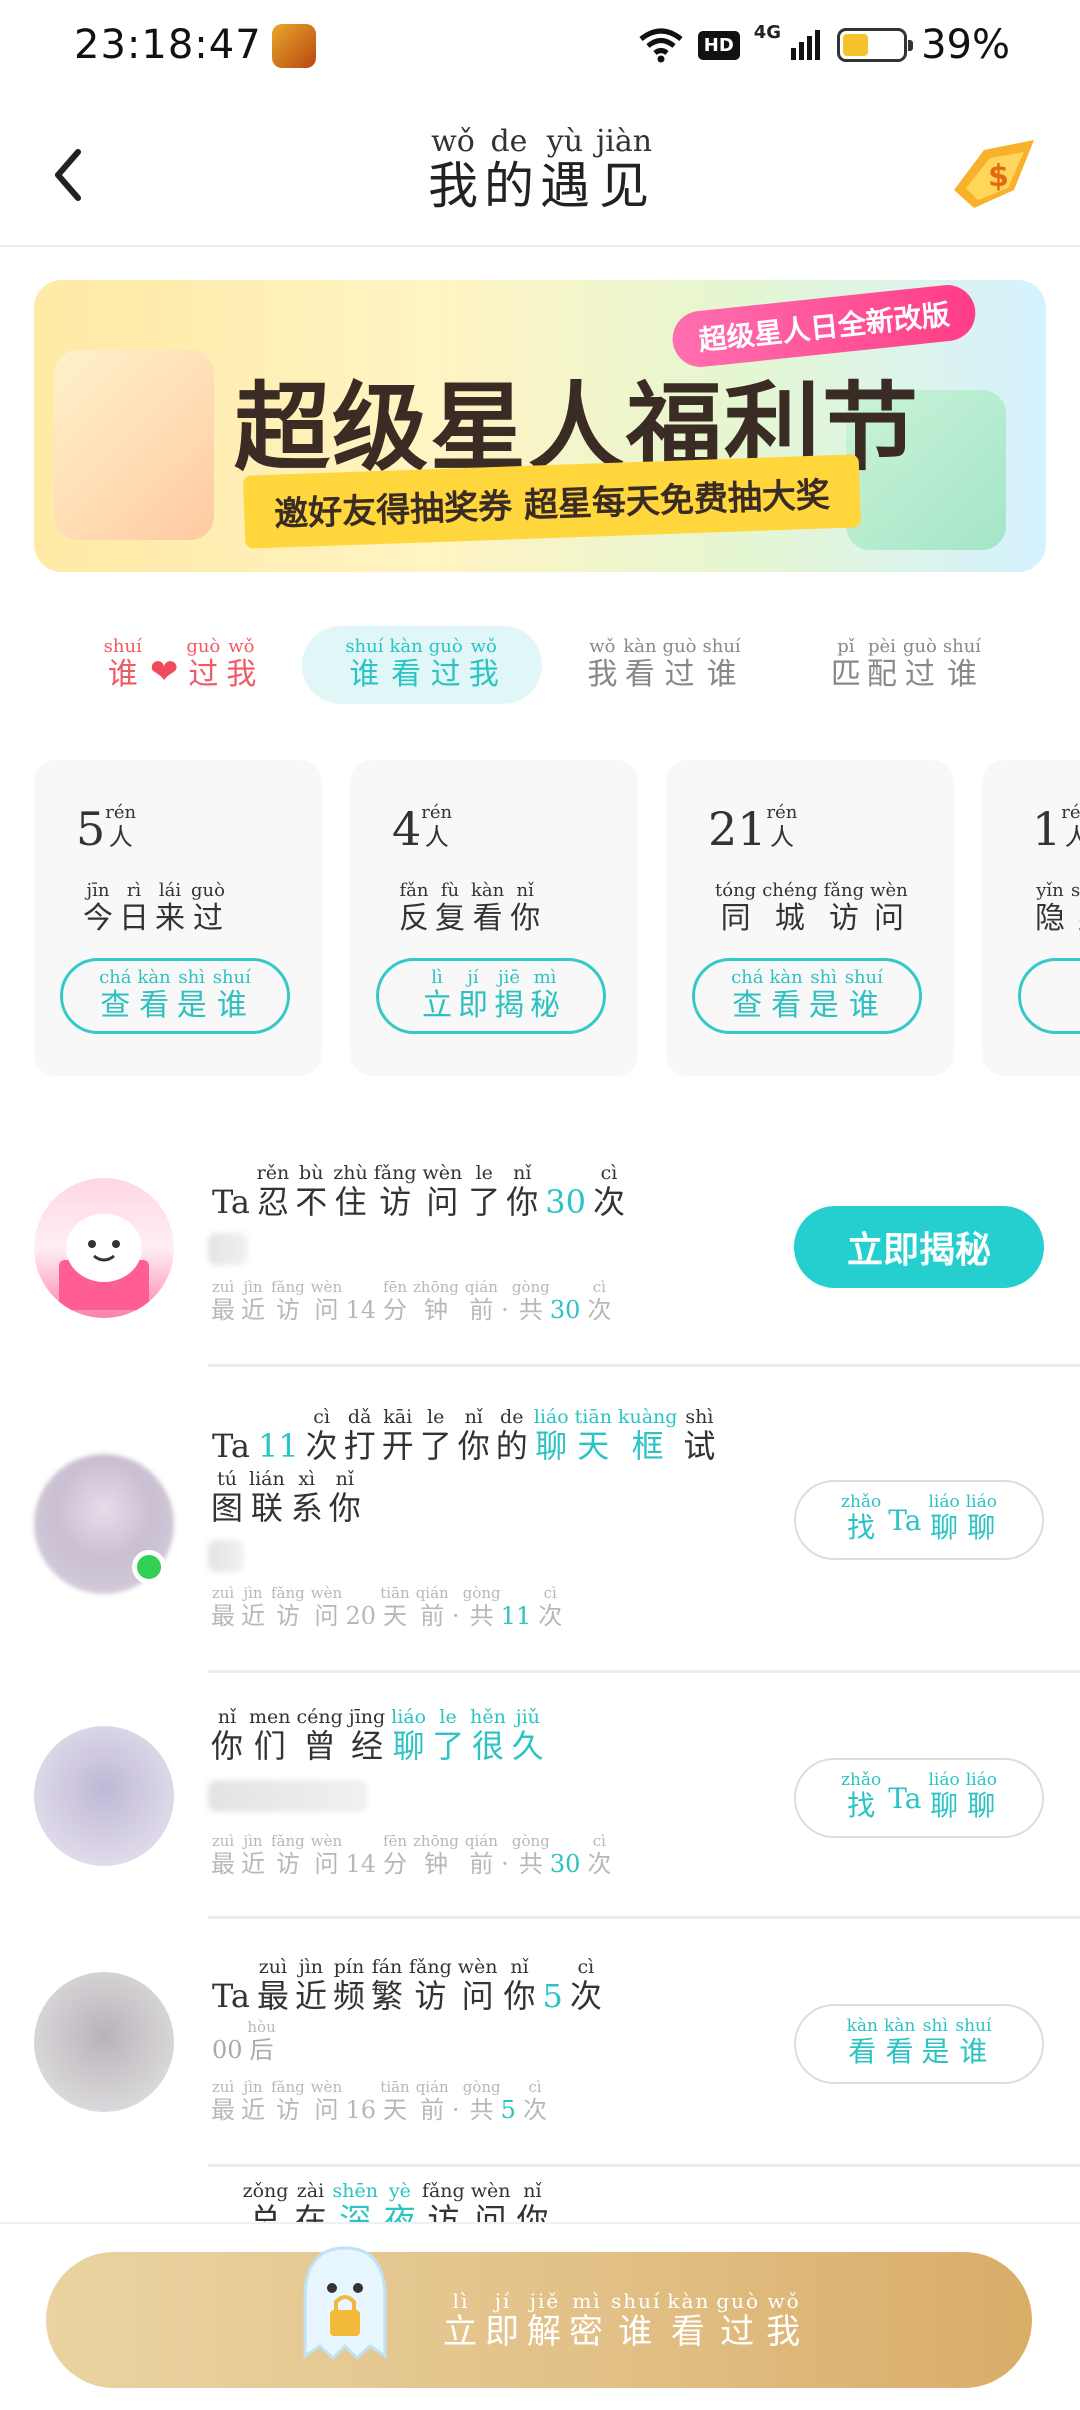 The width and height of the screenshot is (1080, 2410). I want to click on ruby-char: 反fǎn, so click(414, 908).